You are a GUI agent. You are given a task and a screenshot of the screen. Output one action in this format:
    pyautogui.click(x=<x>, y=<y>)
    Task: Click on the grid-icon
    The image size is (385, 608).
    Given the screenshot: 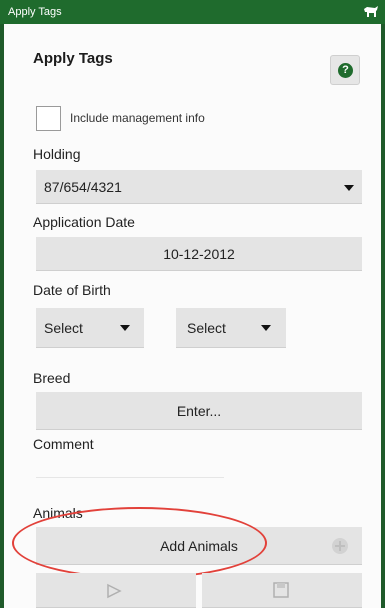 What is the action you would take?
    pyautogui.click(x=340, y=546)
    